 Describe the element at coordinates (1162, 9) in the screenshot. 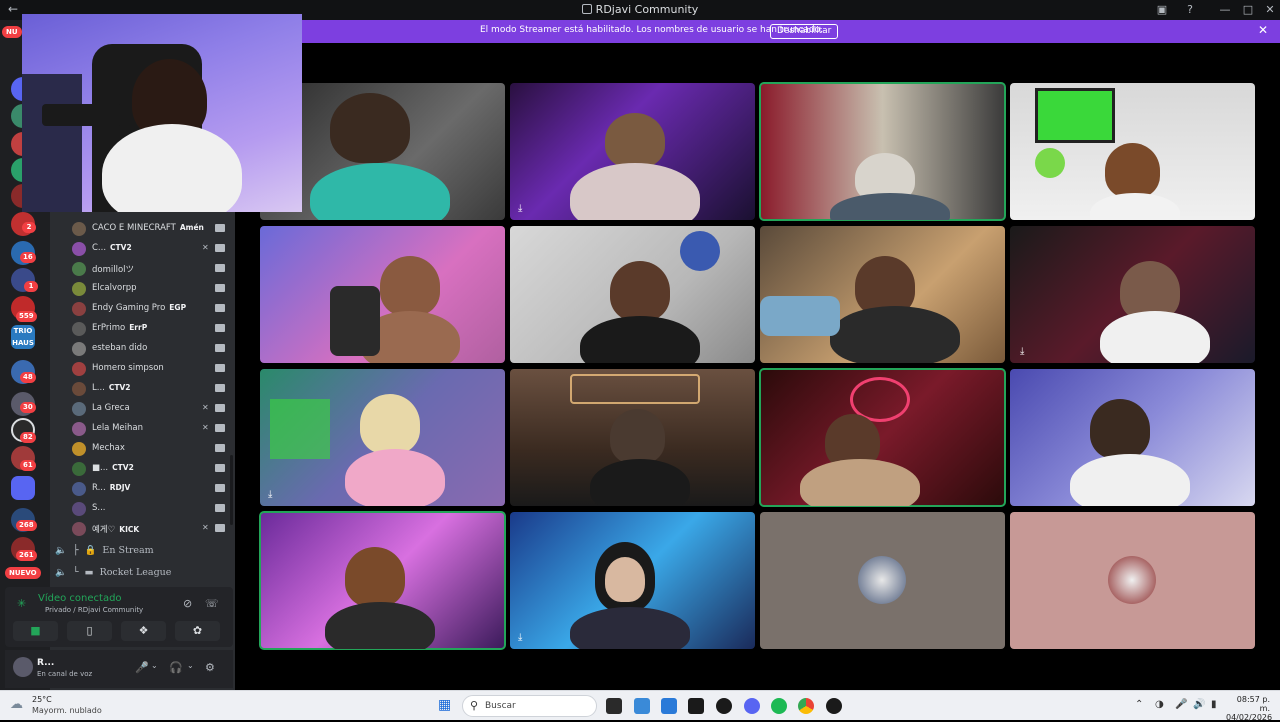

I see `inbox-icon: ▣` at that location.